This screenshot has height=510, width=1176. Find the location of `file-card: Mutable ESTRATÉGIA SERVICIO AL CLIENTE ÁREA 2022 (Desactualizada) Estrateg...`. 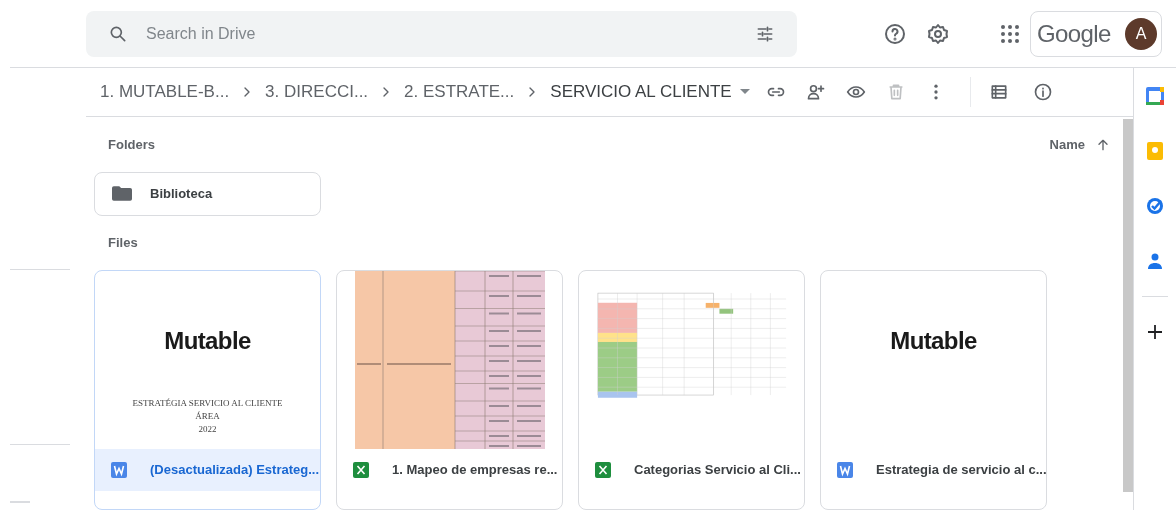

file-card: Mutable ESTRATÉGIA SERVICIO AL CLIENTE ÁREA 2022 (Desactualizada) Estrateg... is located at coordinates (207, 390).